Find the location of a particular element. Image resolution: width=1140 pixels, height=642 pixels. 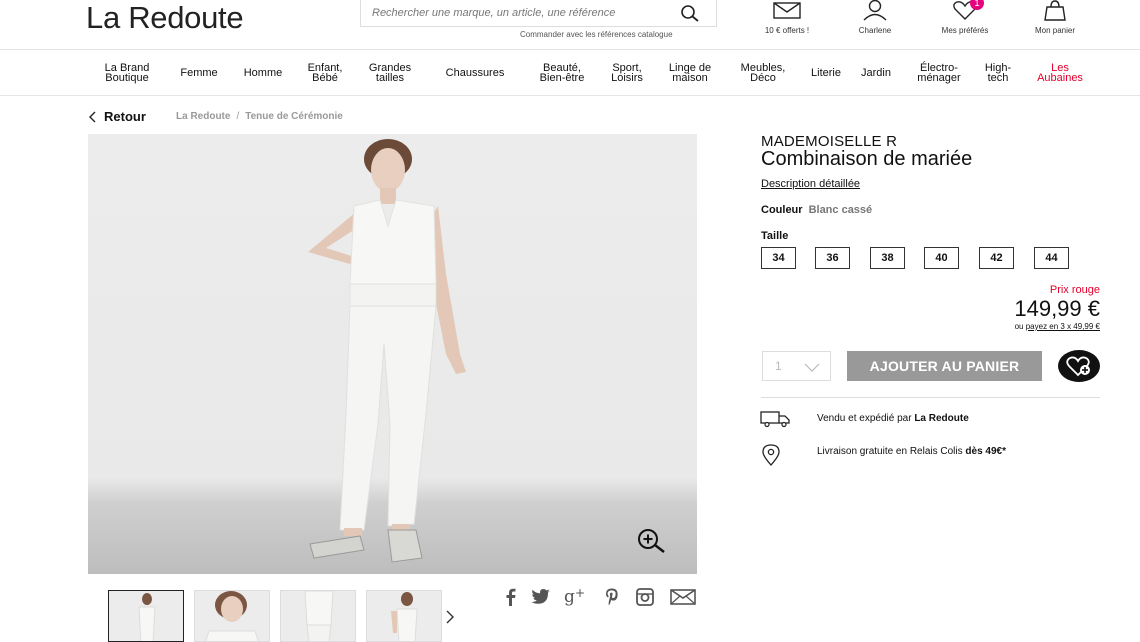

offer-header-item: 10 € offerts ! is located at coordinates (787, 17).